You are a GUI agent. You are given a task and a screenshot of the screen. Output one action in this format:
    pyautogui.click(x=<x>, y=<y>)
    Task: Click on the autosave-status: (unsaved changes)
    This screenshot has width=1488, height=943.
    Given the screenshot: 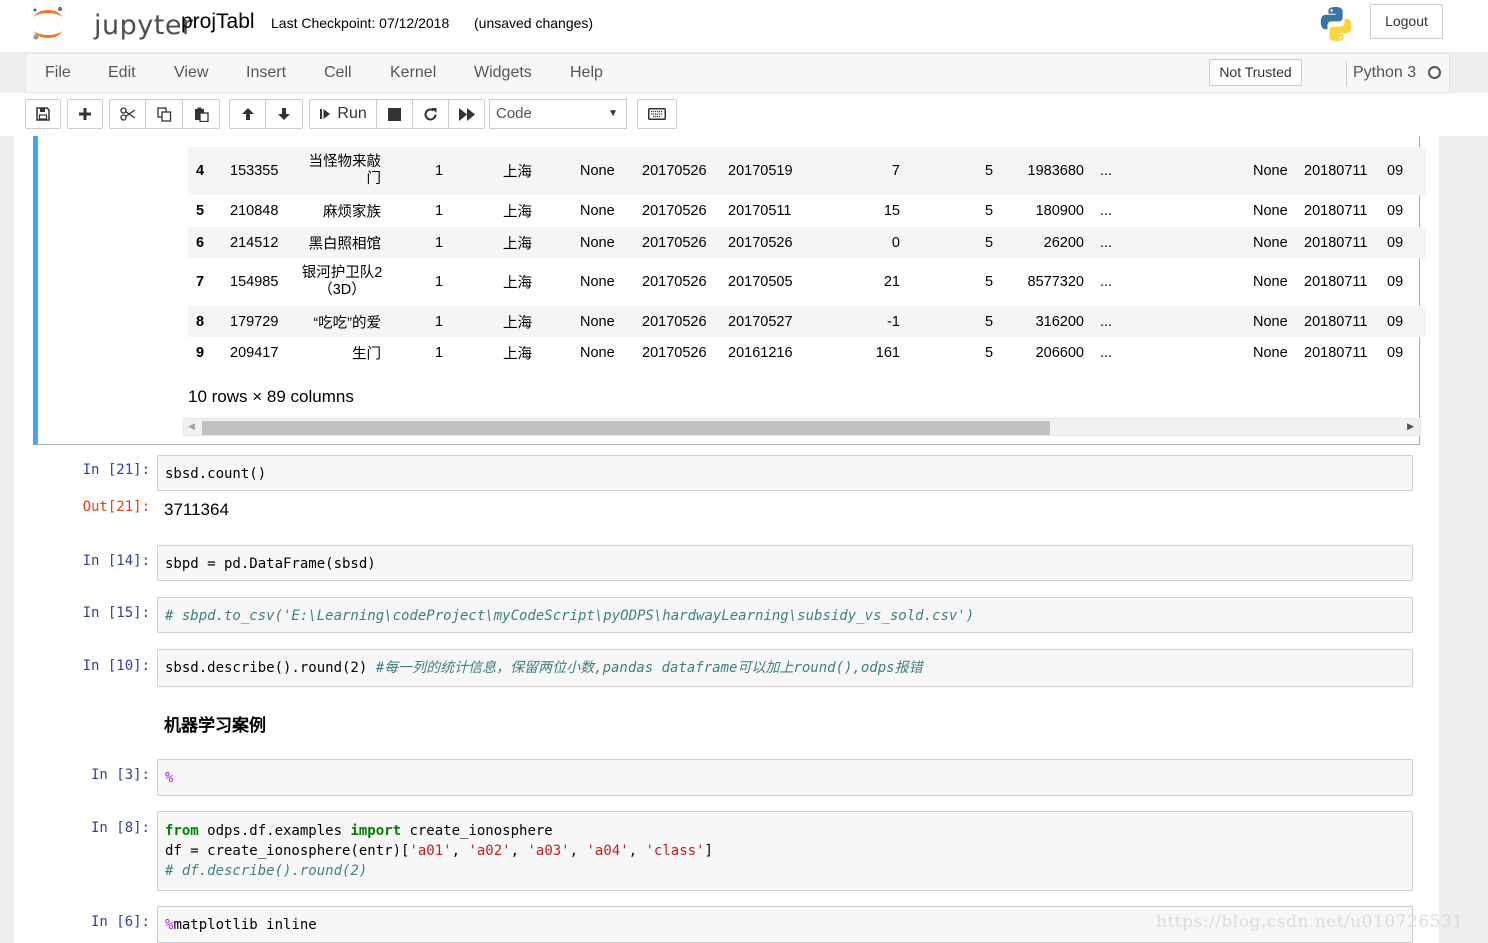 What is the action you would take?
    pyautogui.click(x=534, y=23)
    